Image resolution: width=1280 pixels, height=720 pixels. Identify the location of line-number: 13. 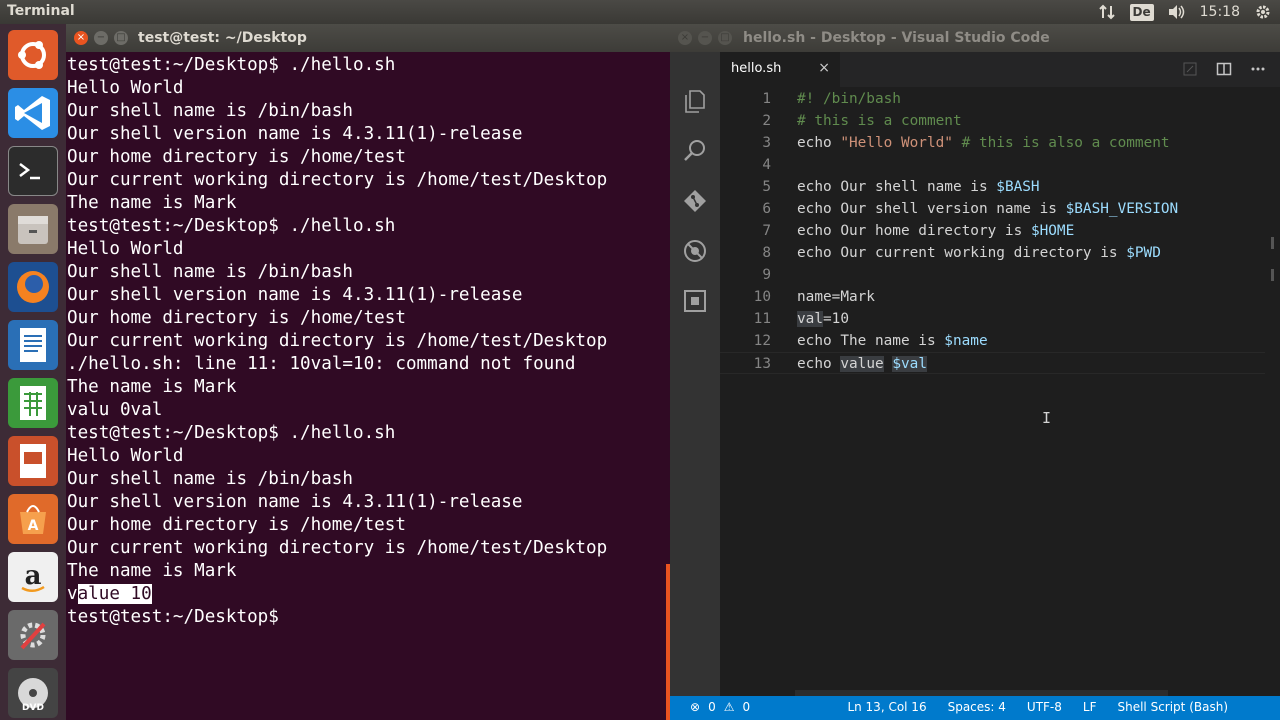
(762, 364).